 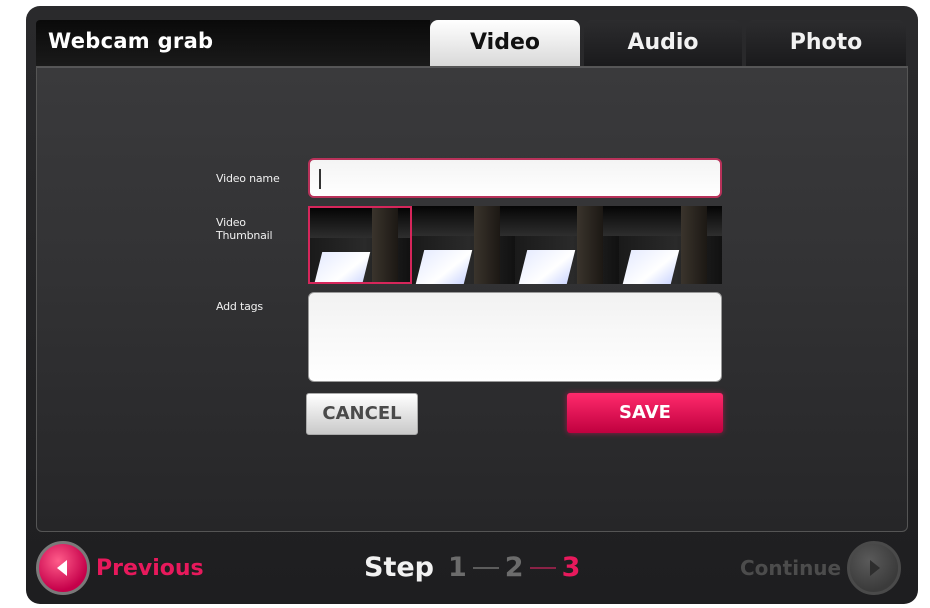 I want to click on tab-audio: Audio, so click(x=663, y=43).